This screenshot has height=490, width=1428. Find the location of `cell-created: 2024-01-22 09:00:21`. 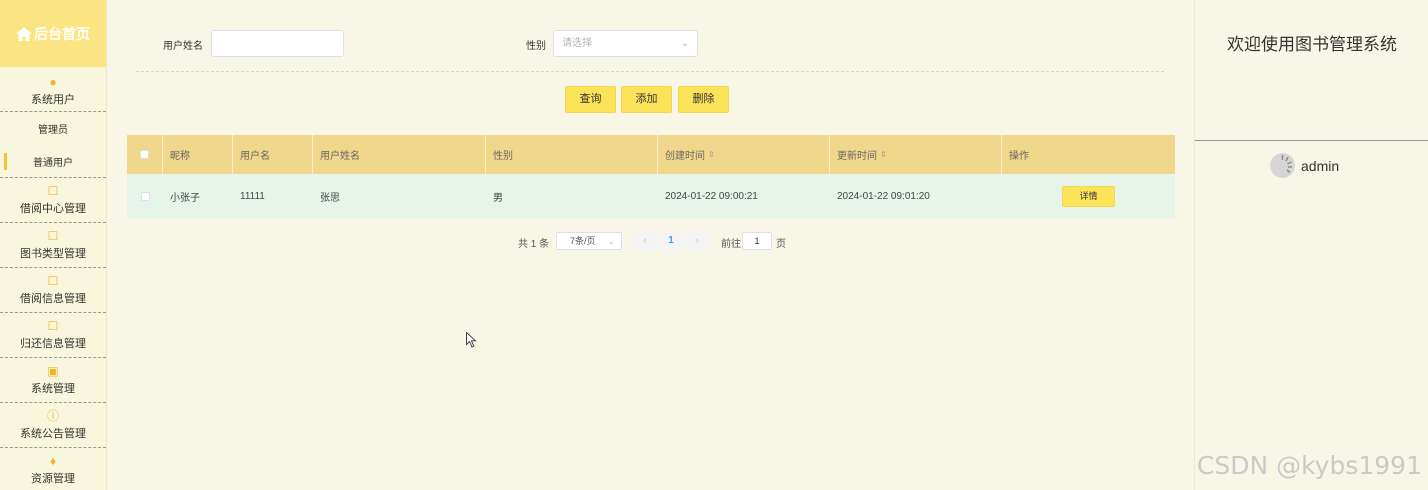

cell-created: 2024-01-22 09:00:21 is located at coordinates (711, 196).